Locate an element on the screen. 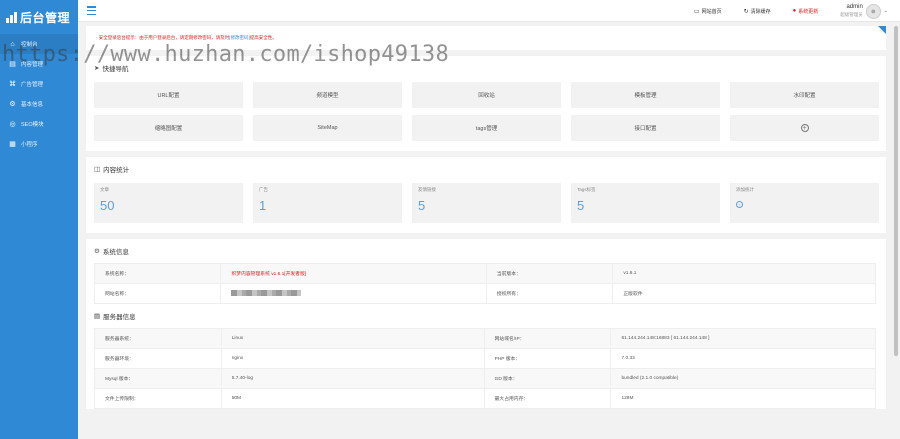 The image size is (900, 439). scrollbar is located at coordinates (896, 231).